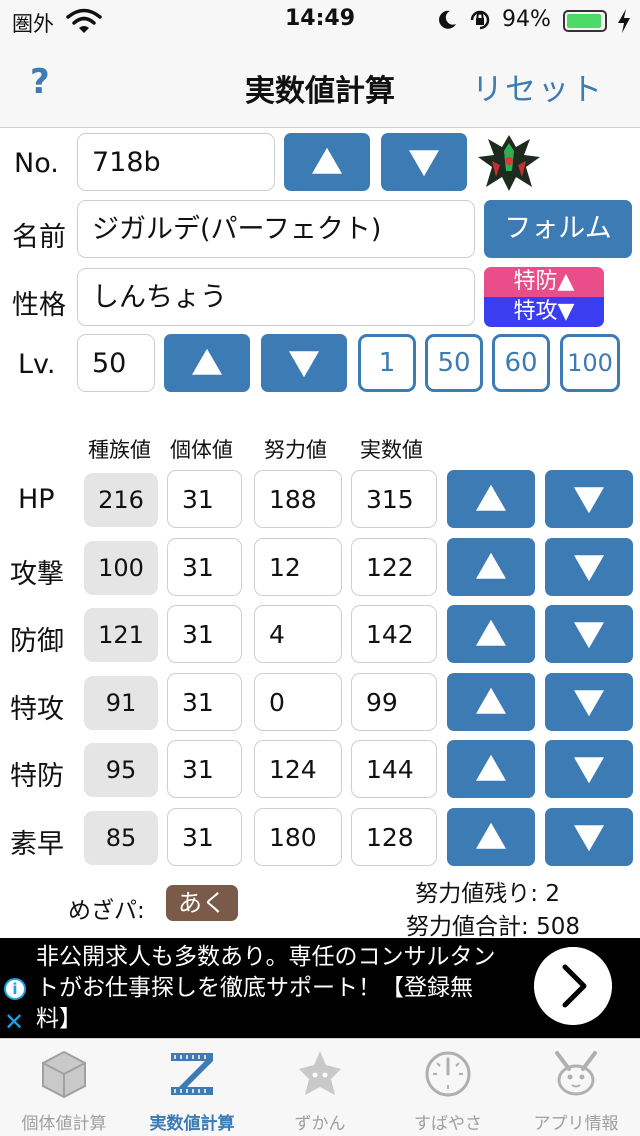 The width and height of the screenshot is (640, 1136). I want to click on chevron-right-icon, so click(573, 986).